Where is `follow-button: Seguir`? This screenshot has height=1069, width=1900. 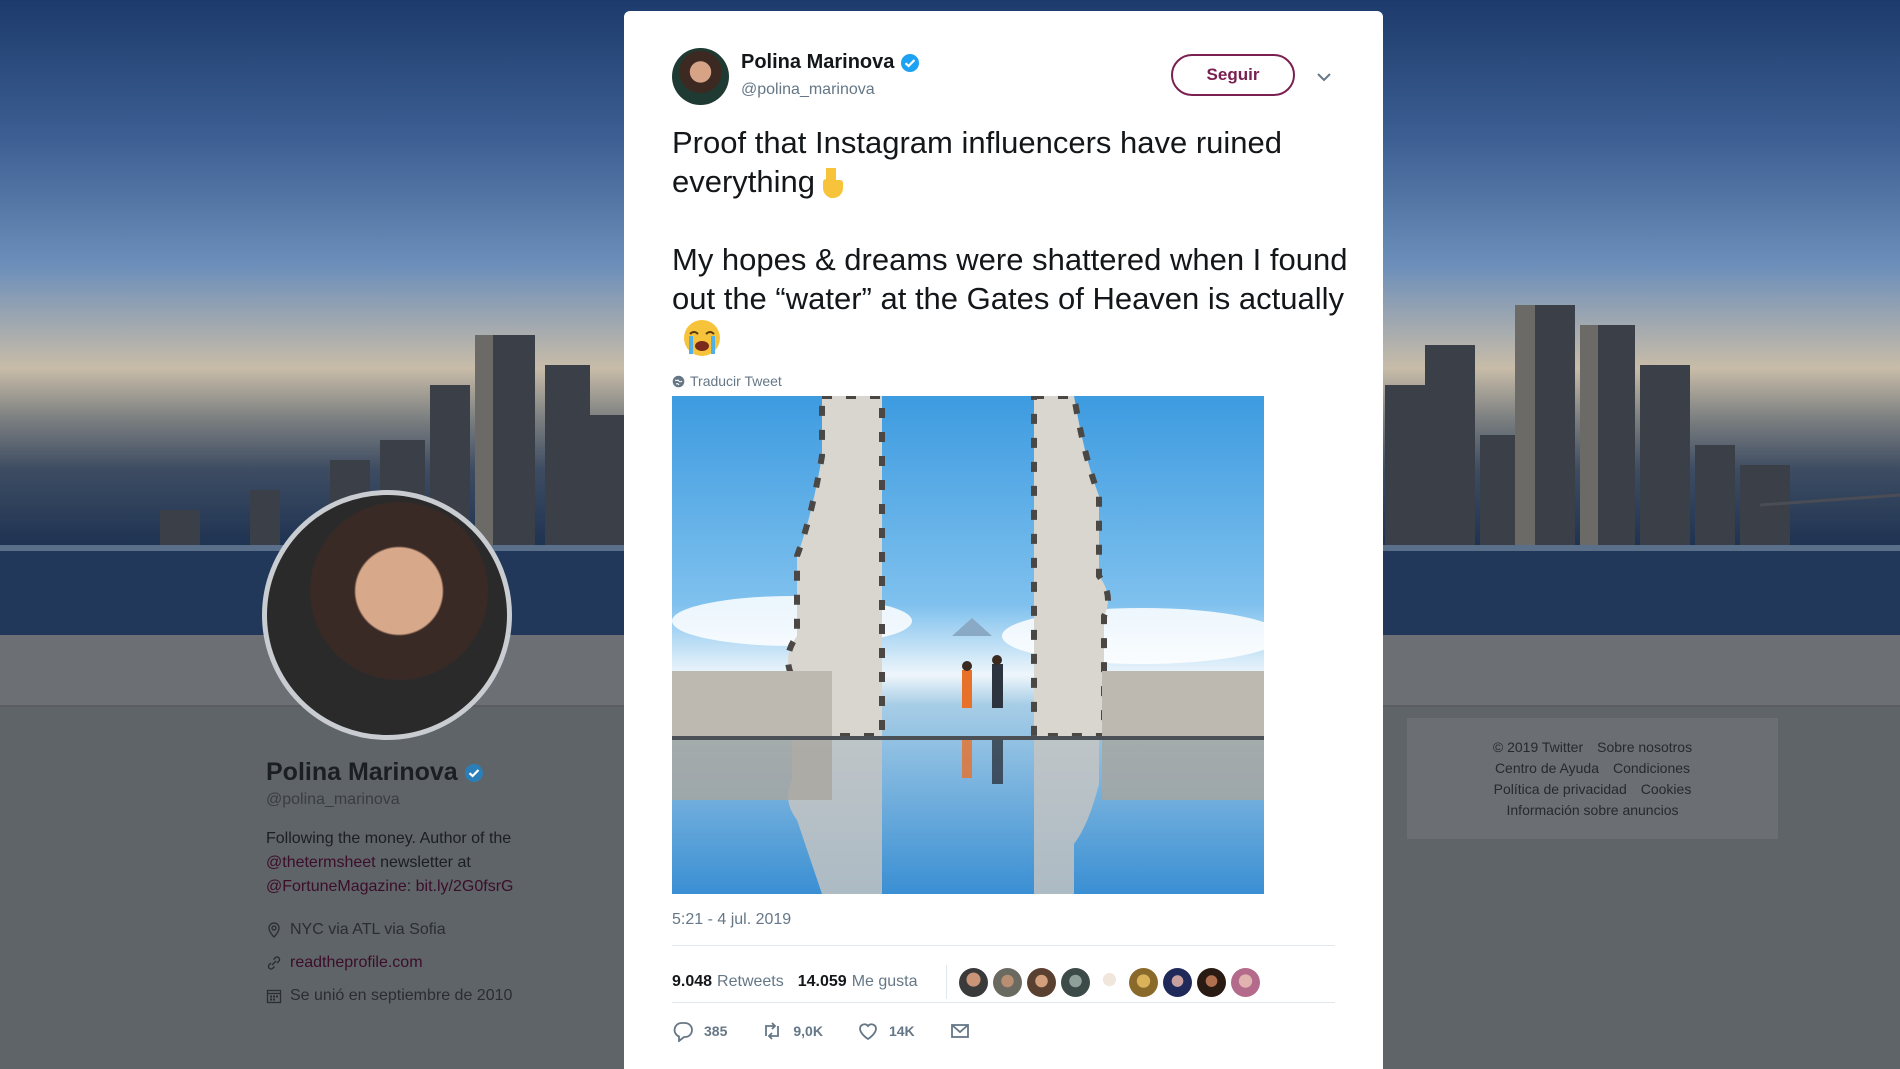
follow-button: Seguir is located at coordinates (1233, 75).